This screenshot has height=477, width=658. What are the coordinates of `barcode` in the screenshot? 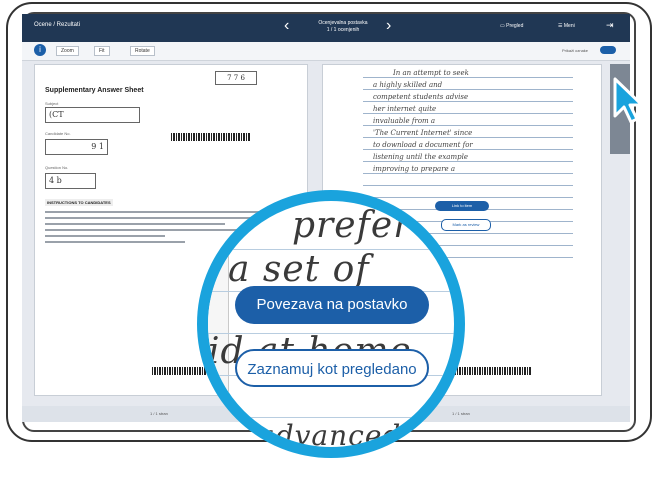 It's located at (211, 137).